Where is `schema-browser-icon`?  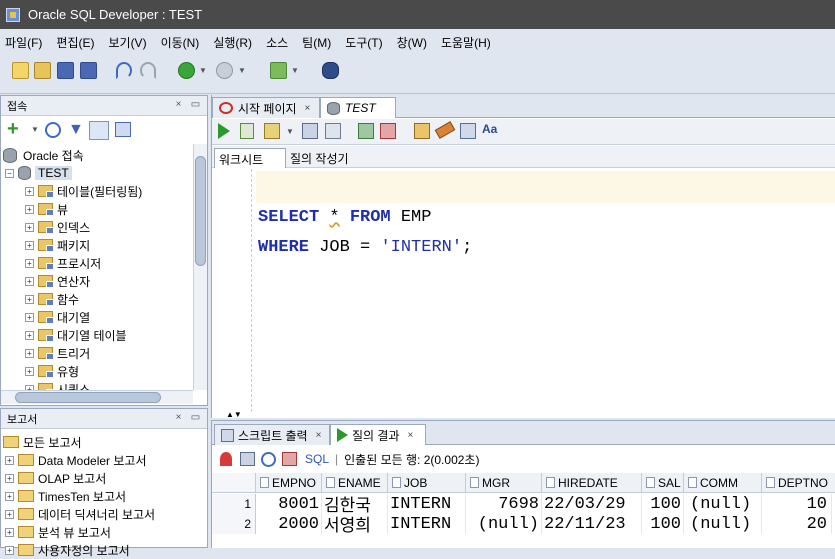
schema-browser-icon is located at coordinates (99, 130).